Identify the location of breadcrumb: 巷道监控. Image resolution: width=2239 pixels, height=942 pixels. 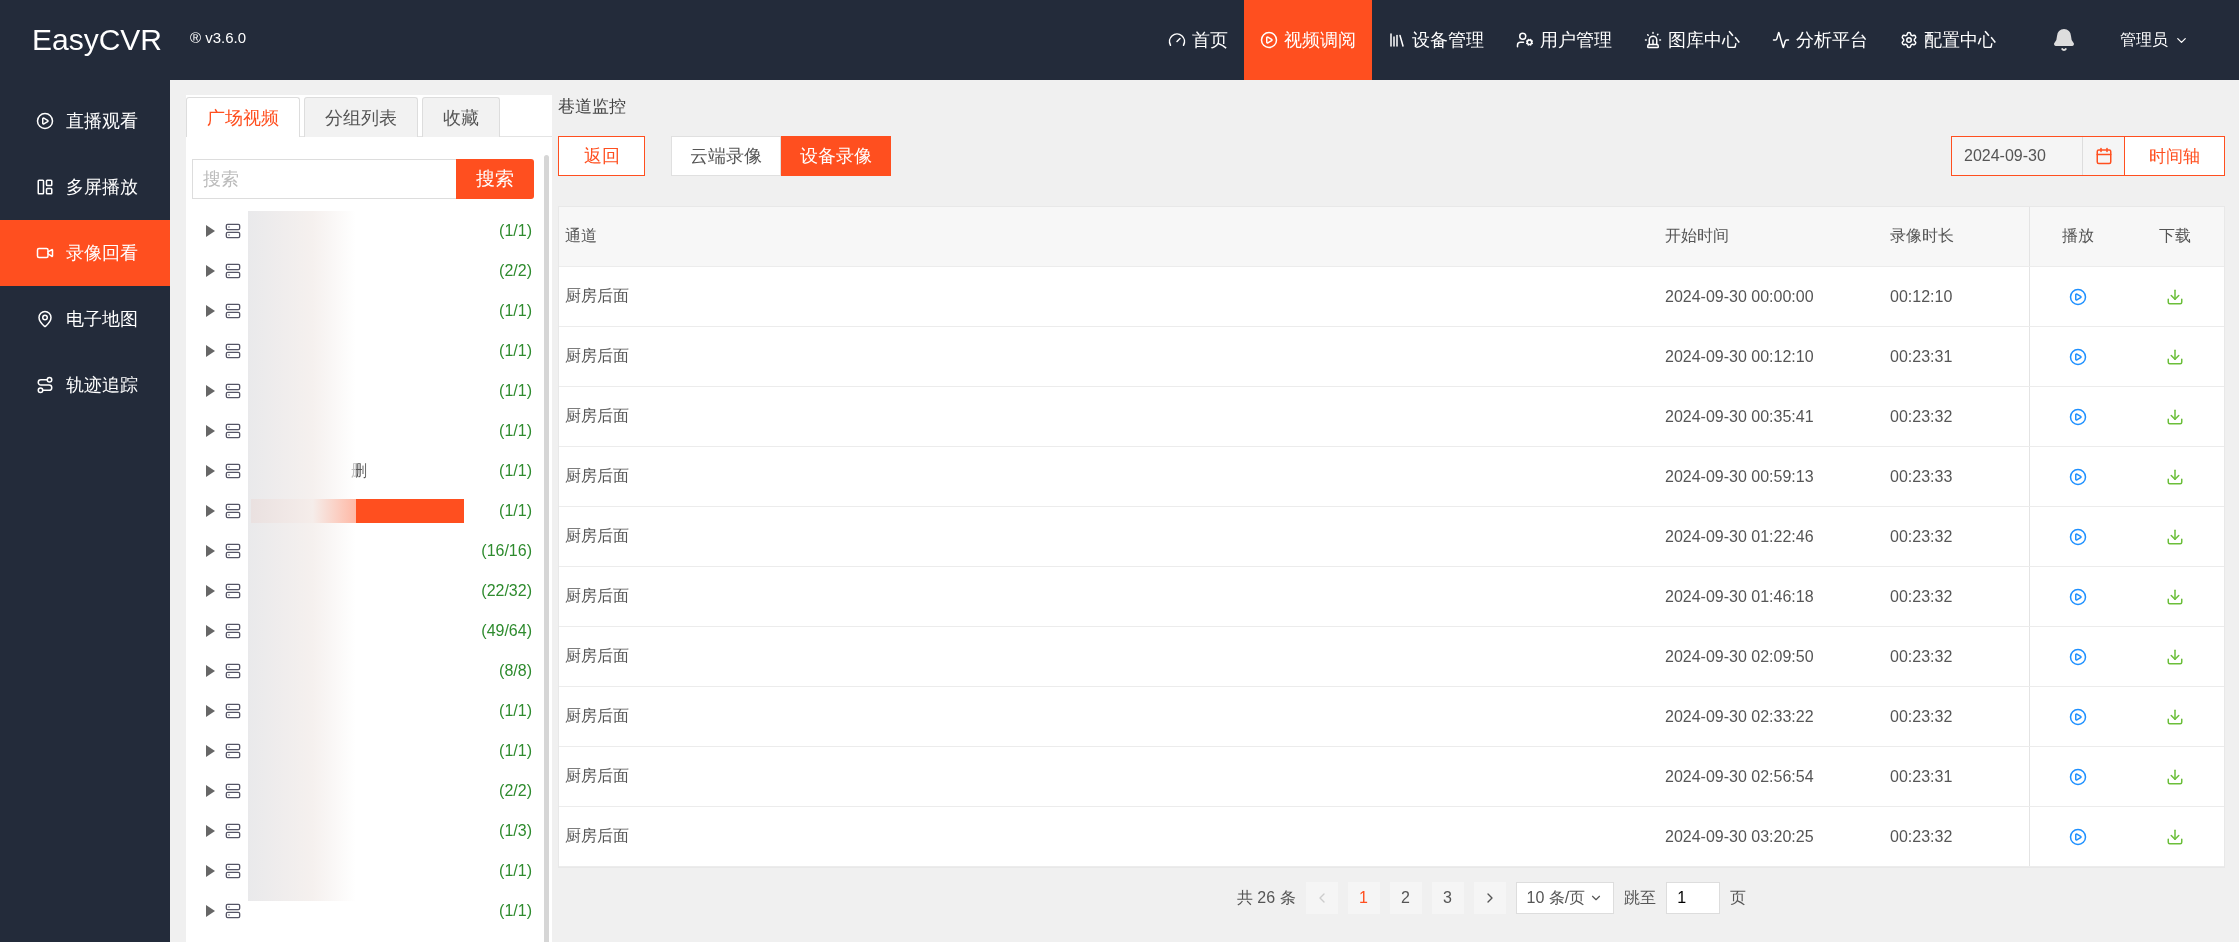
(592, 106).